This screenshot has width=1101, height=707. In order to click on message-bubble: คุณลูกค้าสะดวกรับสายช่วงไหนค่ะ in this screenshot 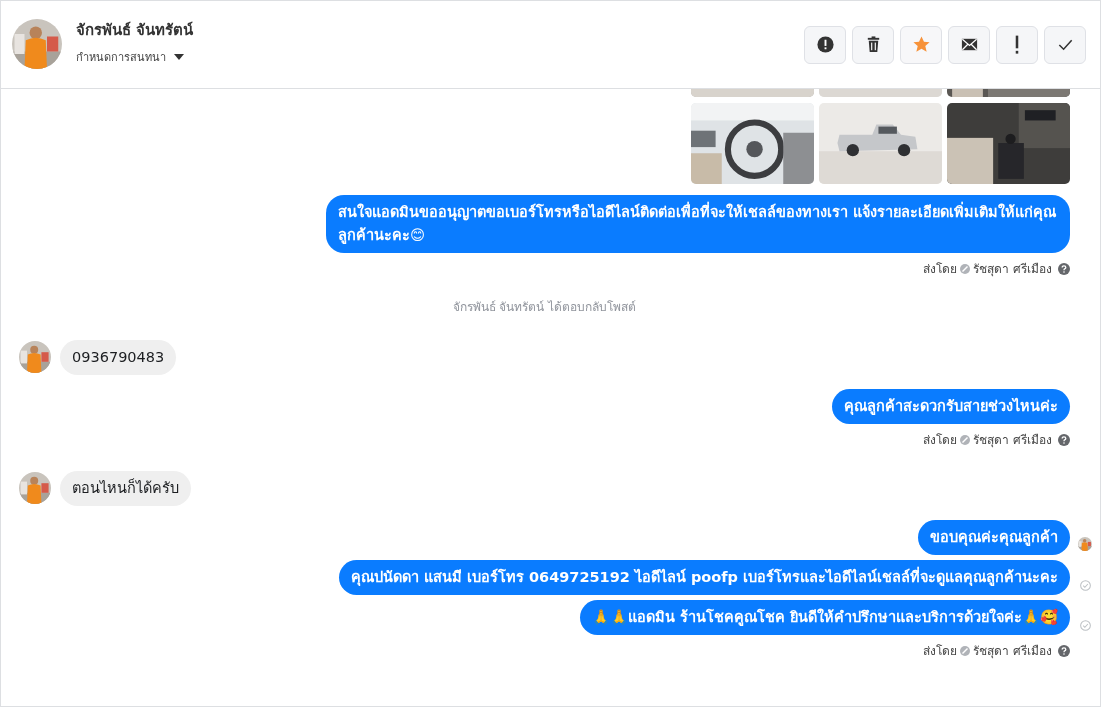, I will do `click(951, 406)`.